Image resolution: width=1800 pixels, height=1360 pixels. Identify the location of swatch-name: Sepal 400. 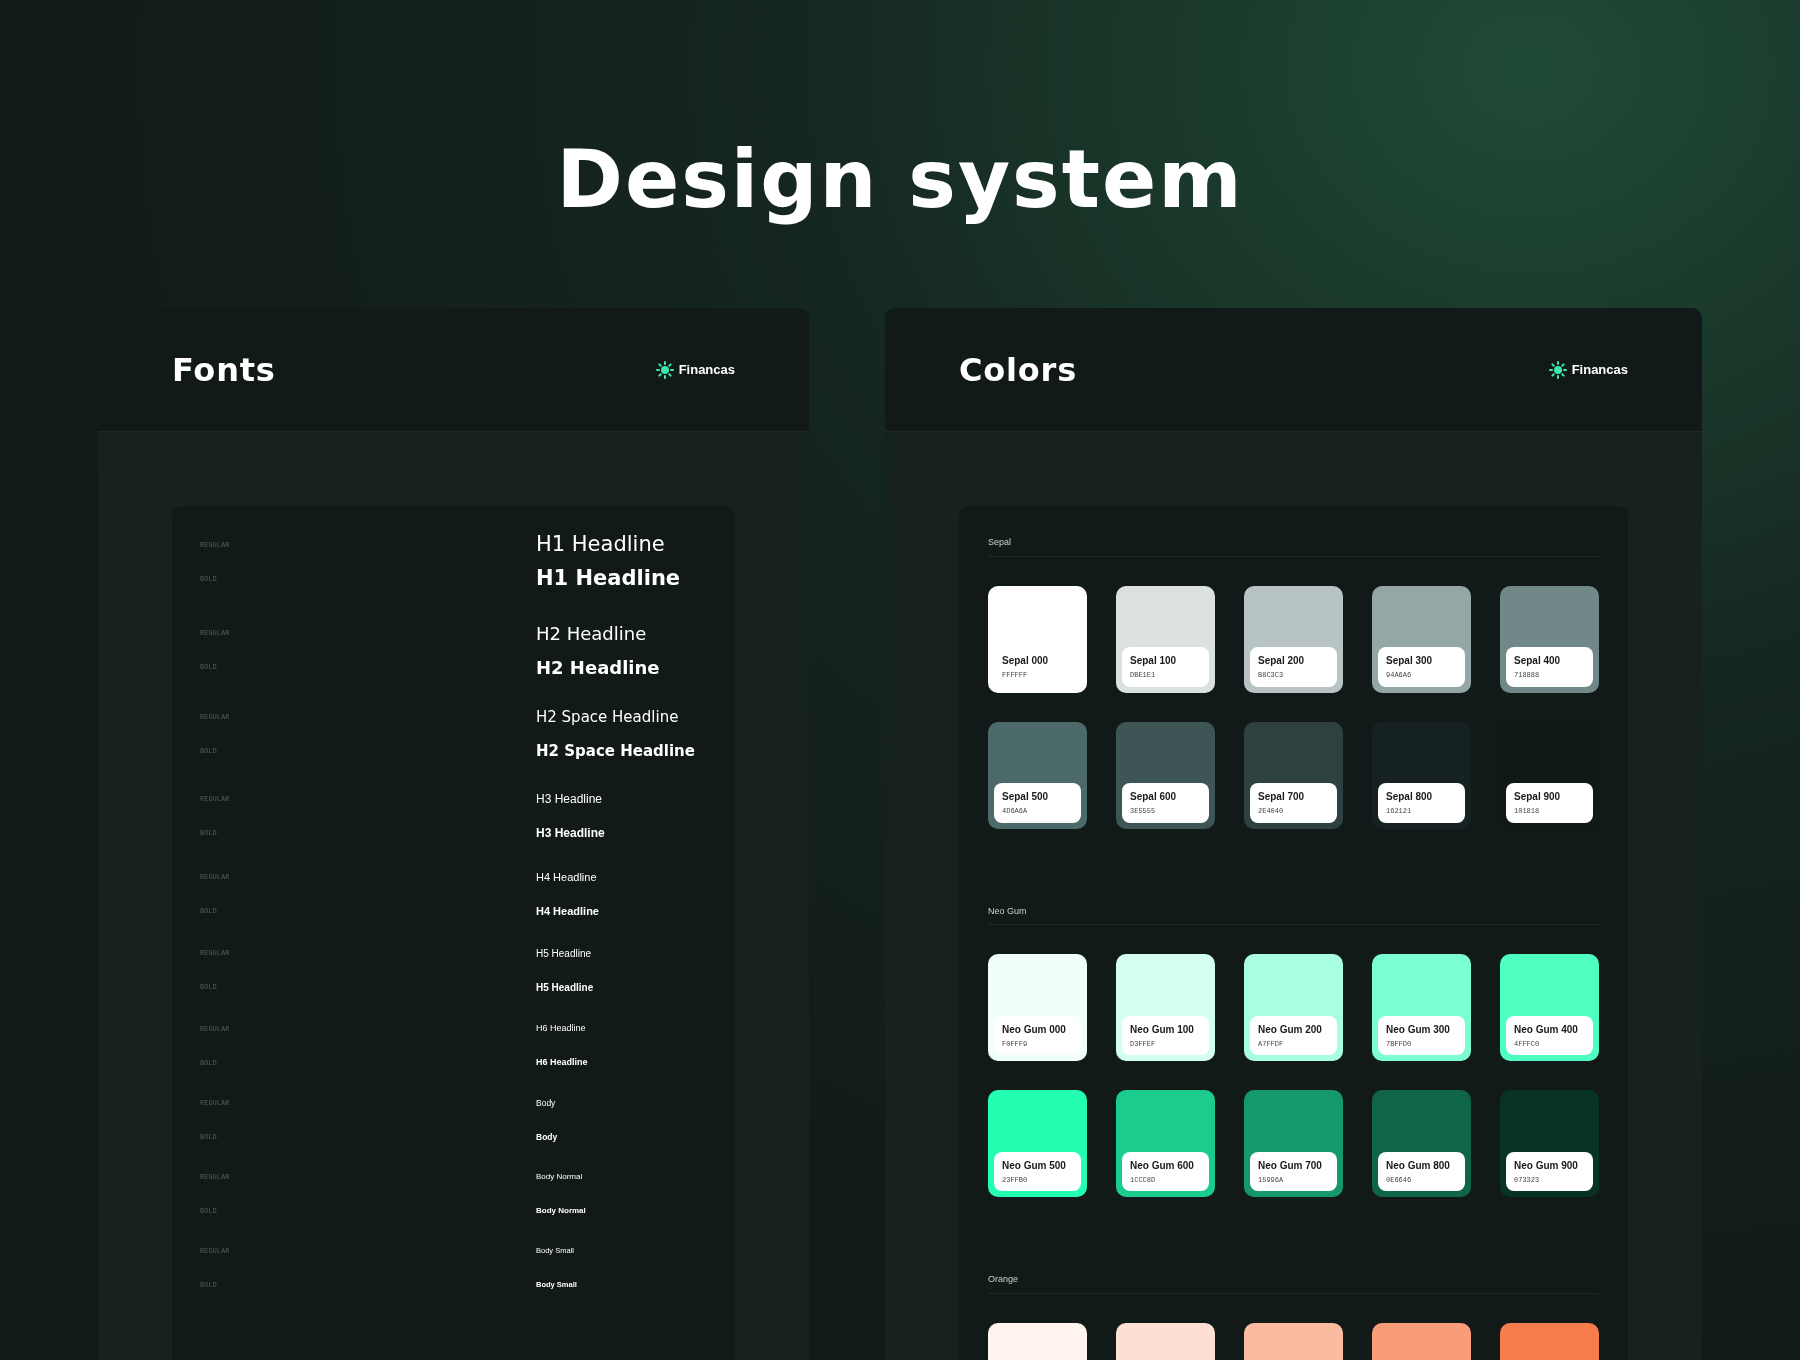
(1538, 661).